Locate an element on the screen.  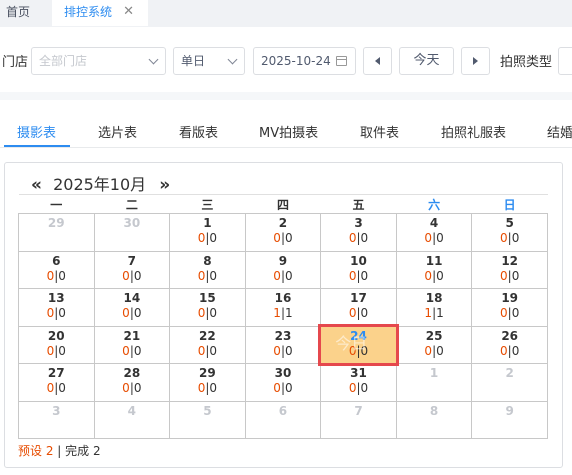
calendar-day: 2 0|0 is located at coordinates (283, 232).